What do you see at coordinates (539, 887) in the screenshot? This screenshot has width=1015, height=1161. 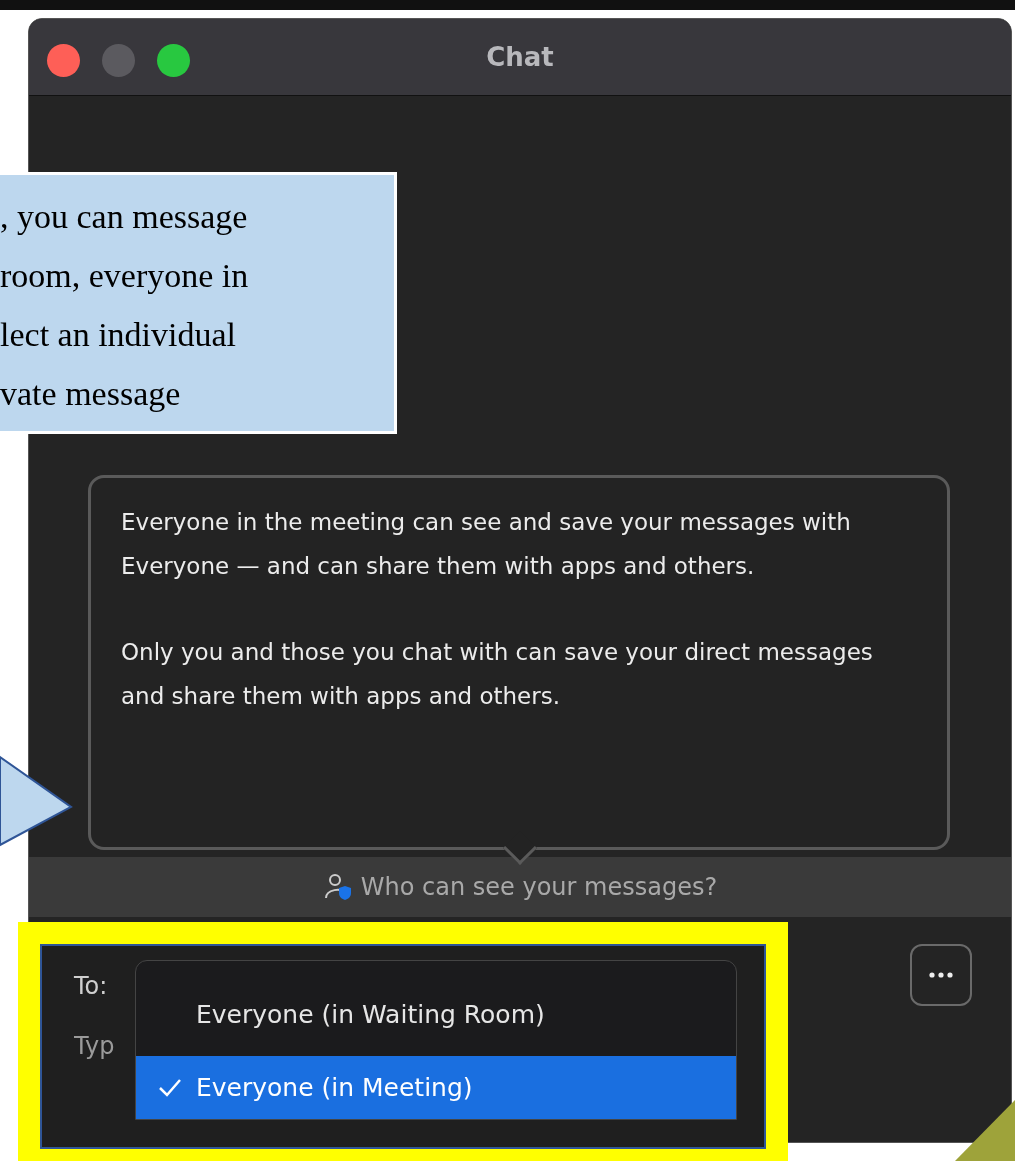 I see `privacy-label: Who can see your messages?` at bounding box center [539, 887].